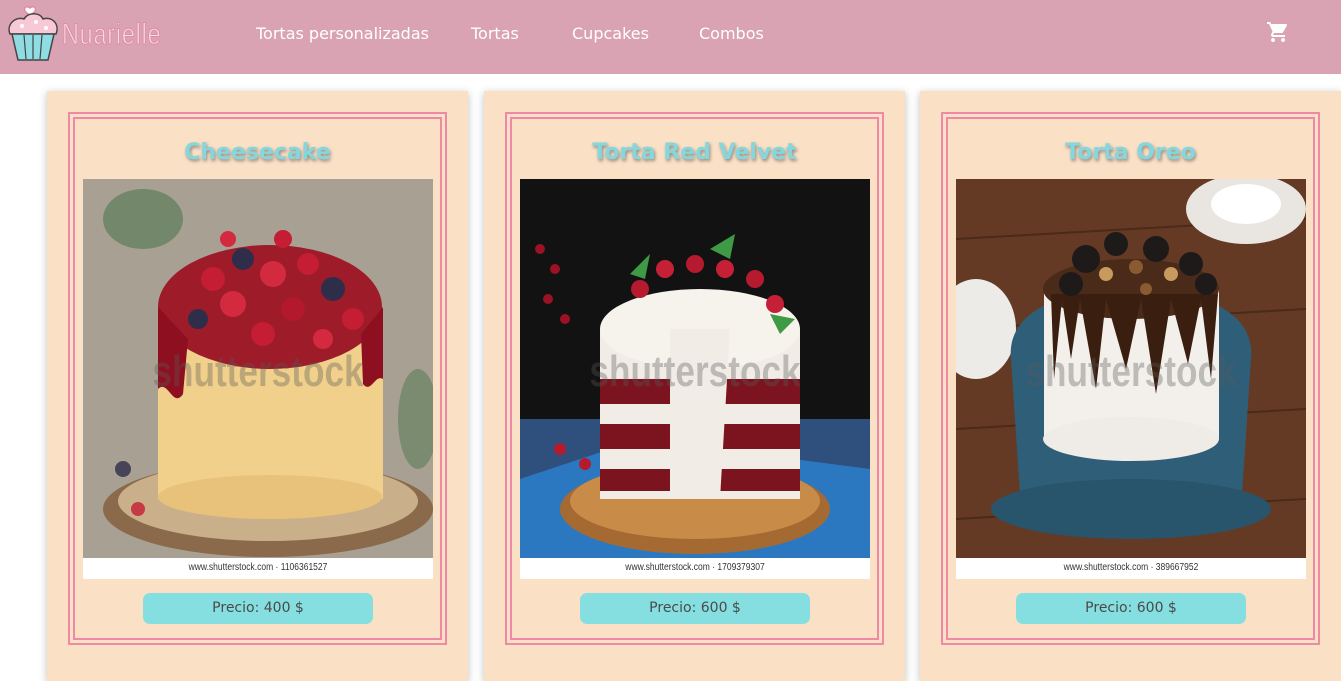  Describe the element at coordinates (112, 35) in the screenshot. I see `brand-name: Nuarielle` at that location.